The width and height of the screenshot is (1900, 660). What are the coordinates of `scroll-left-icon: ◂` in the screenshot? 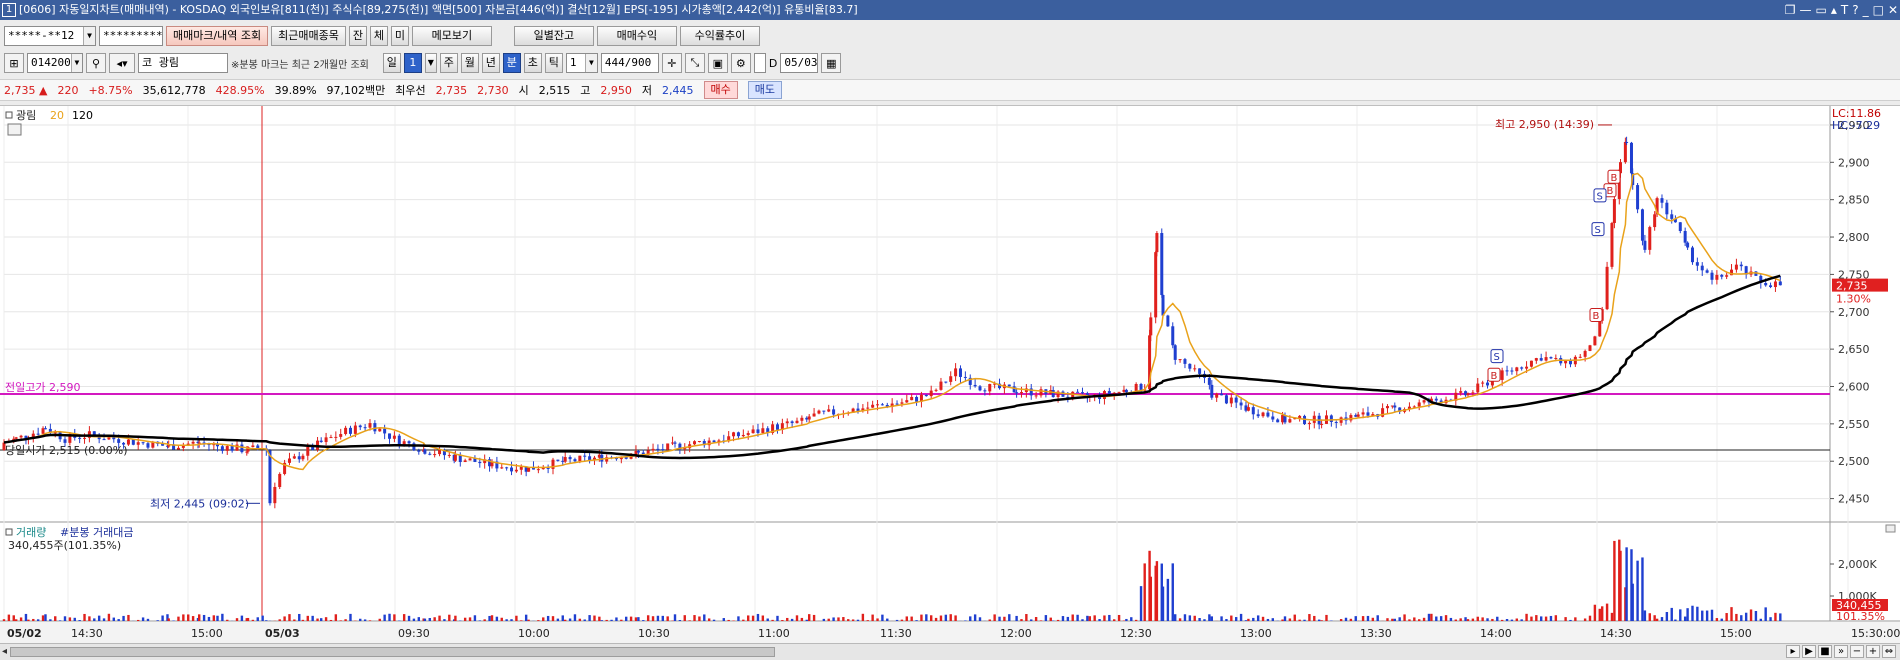 It's located at (4, 651).